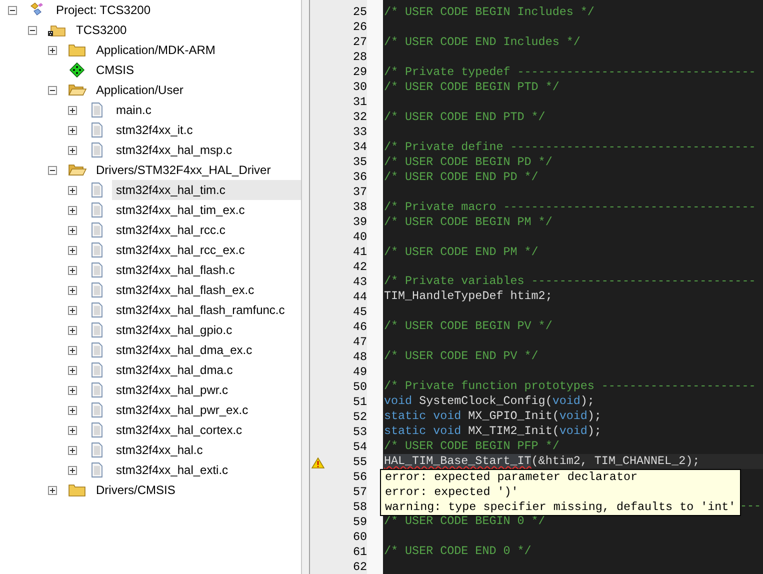 This screenshot has height=574, width=763. I want to click on code-line: void SystemClock_Config(void);, so click(489, 402).